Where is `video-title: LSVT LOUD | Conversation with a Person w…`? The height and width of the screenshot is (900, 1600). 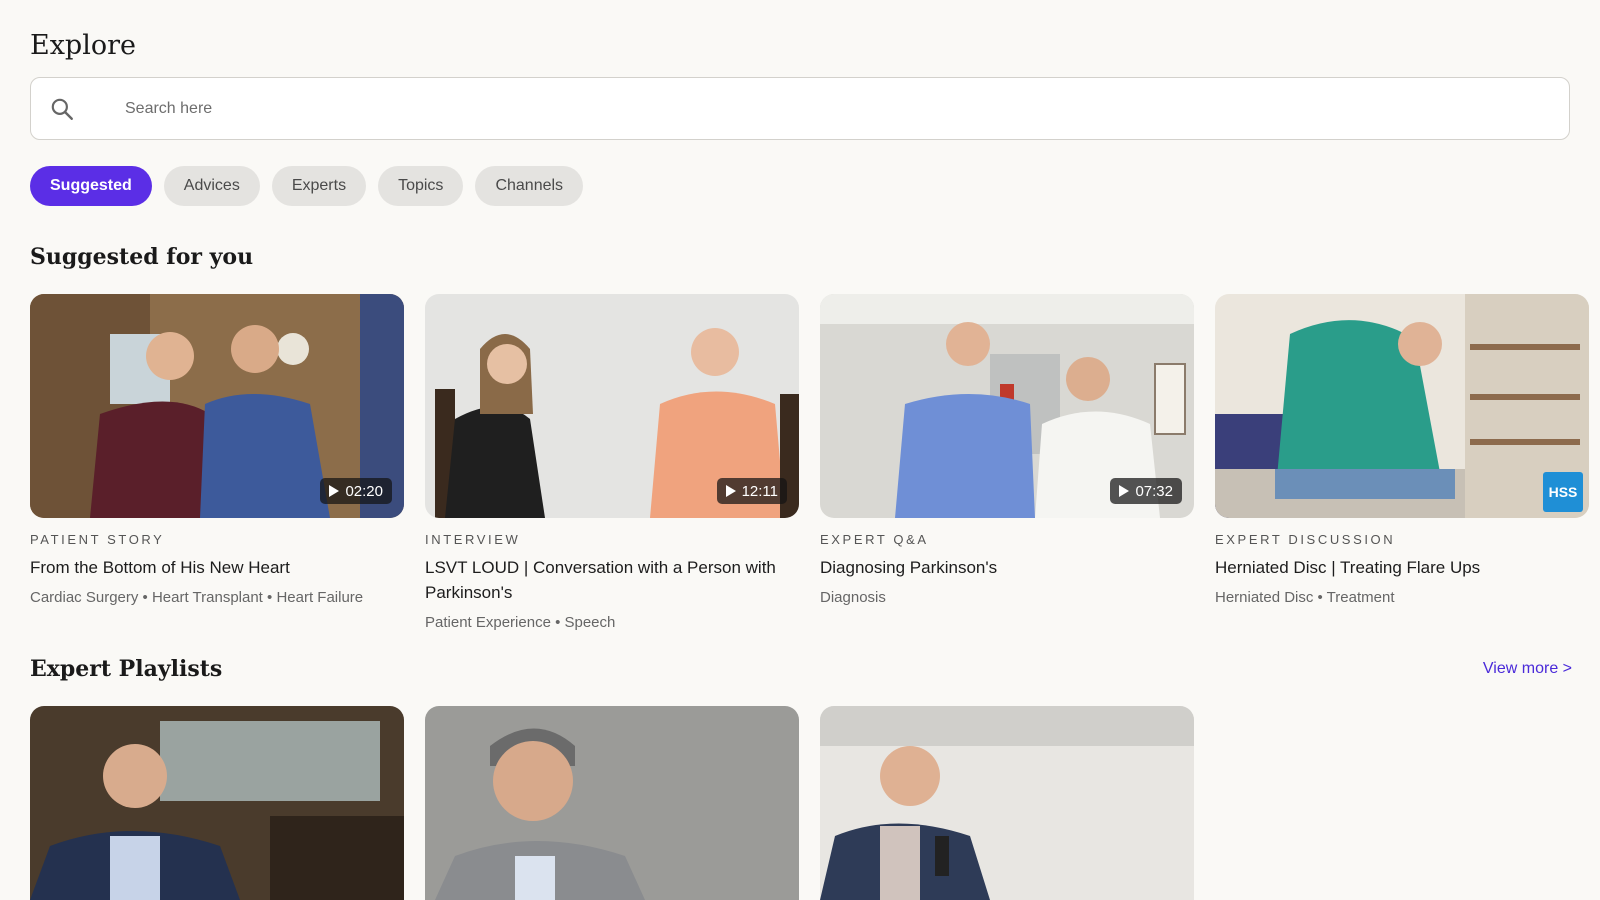
video-title: LSVT LOUD | Conversation with a Person w… is located at coordinates (612, 580).